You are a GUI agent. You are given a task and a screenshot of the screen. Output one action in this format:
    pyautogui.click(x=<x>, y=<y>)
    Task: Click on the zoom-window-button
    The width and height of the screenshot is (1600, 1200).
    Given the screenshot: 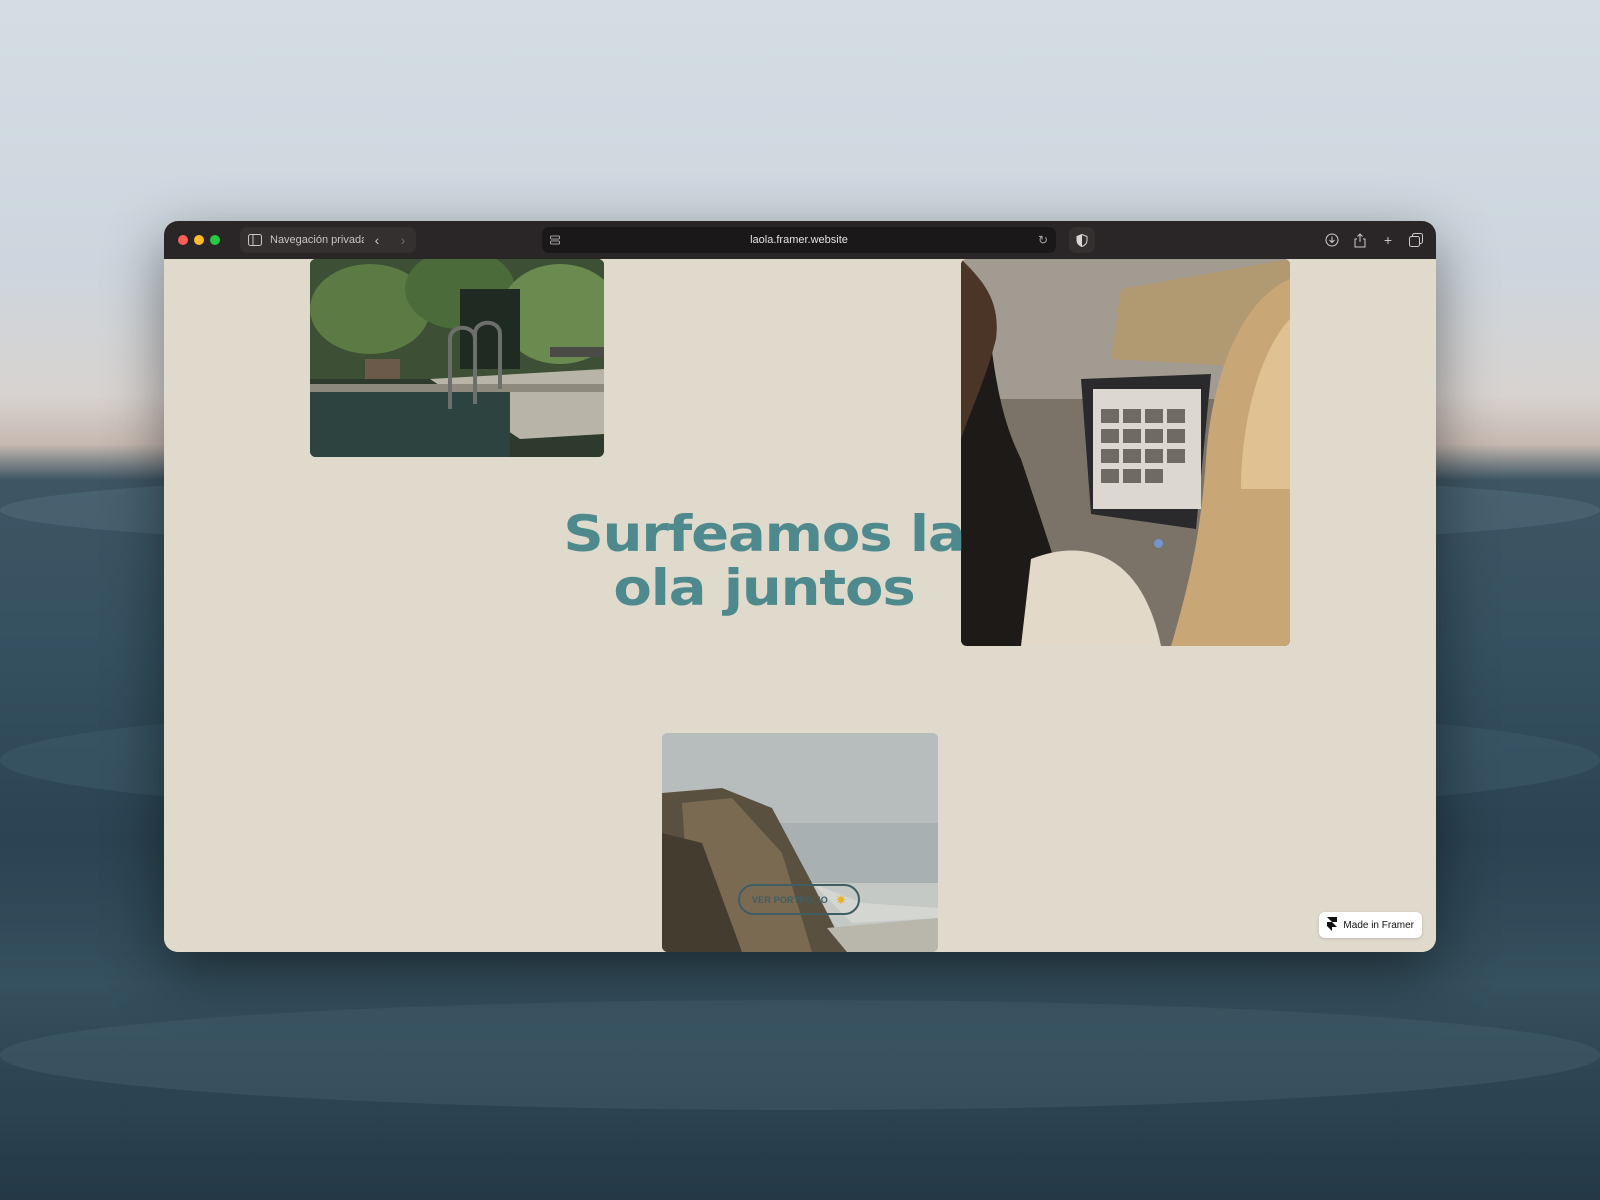 What is the action you would take?
    pyautogui.click(x=215, y=240)
    